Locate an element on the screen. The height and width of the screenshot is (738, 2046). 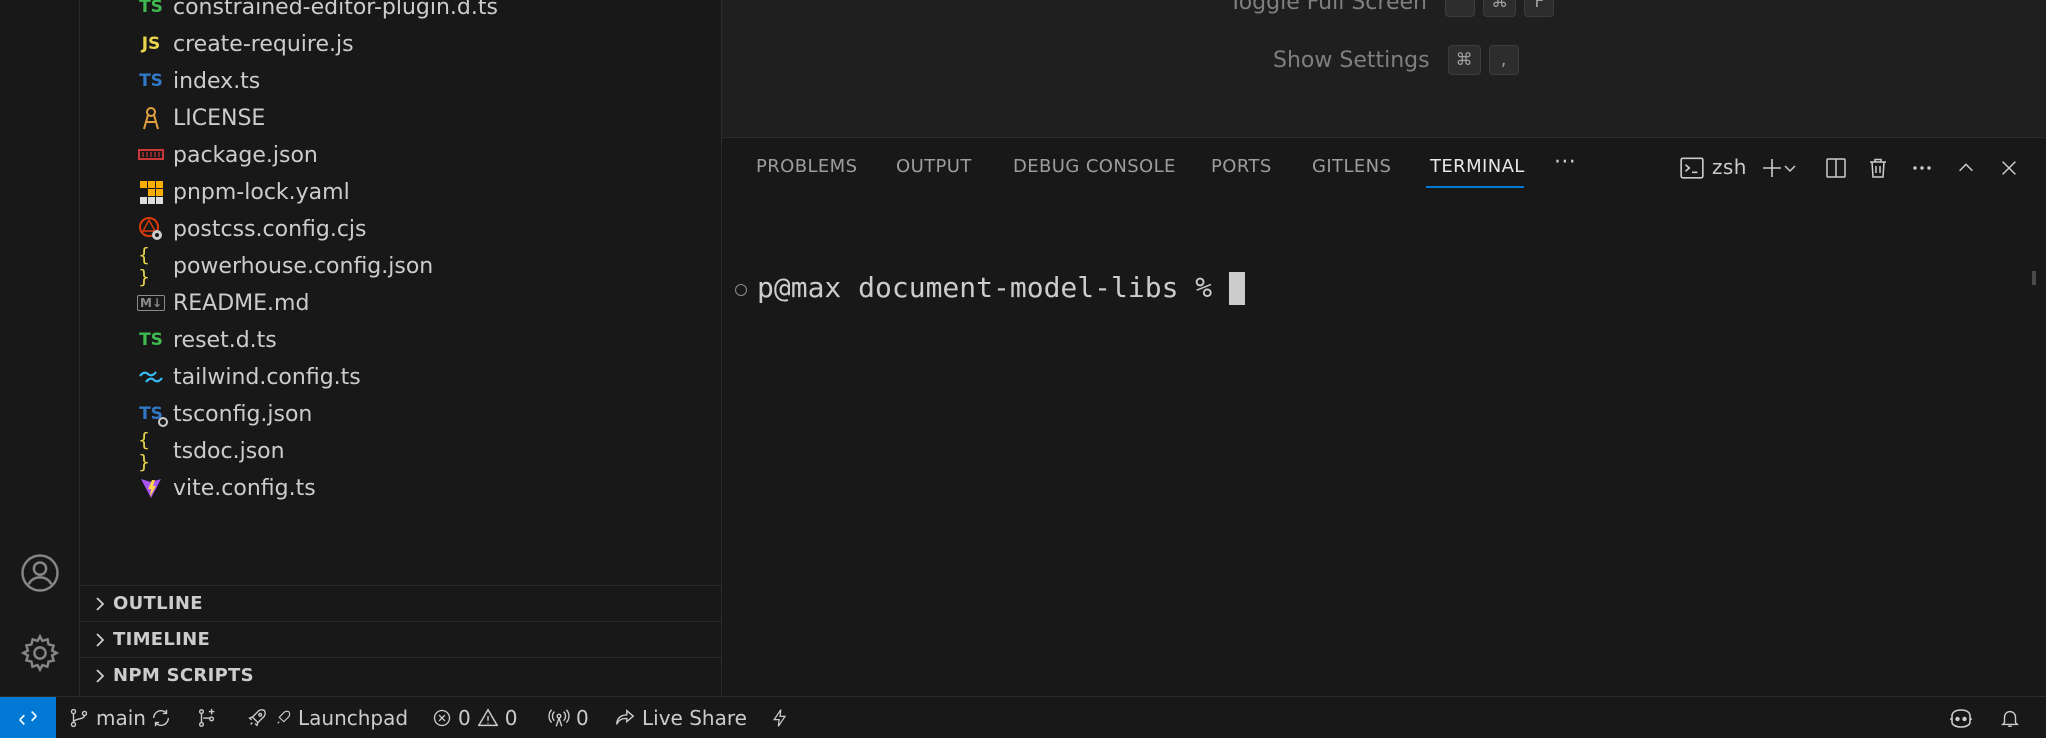
file-item: pnpm-lock.yaml is located at coordinates (400, 192).